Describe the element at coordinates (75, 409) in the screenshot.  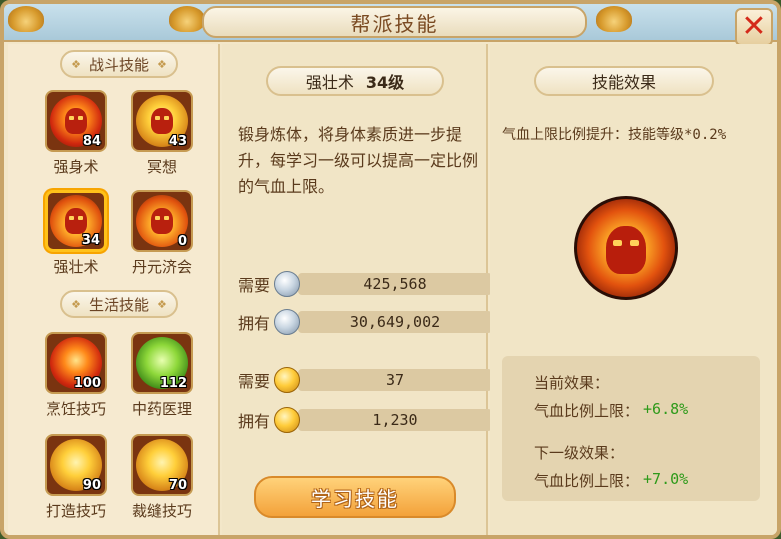
I see `skill-name: 烹饪技巧` at that location.